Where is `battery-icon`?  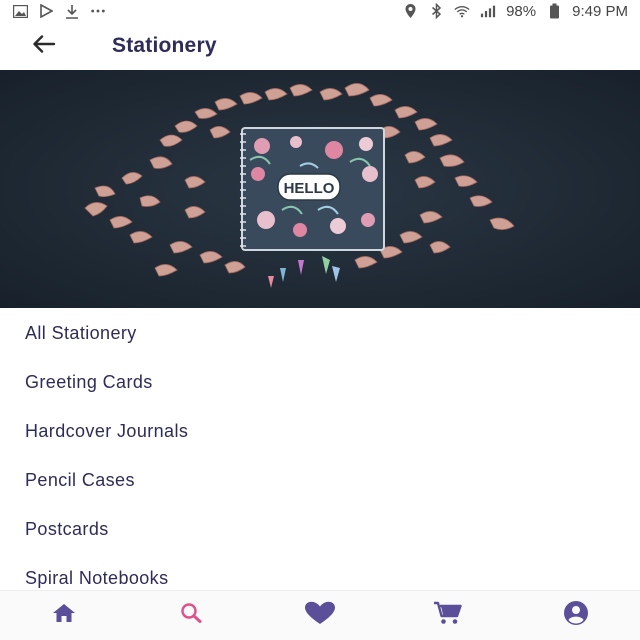 battery-icon is located at coordinates (554, 11).